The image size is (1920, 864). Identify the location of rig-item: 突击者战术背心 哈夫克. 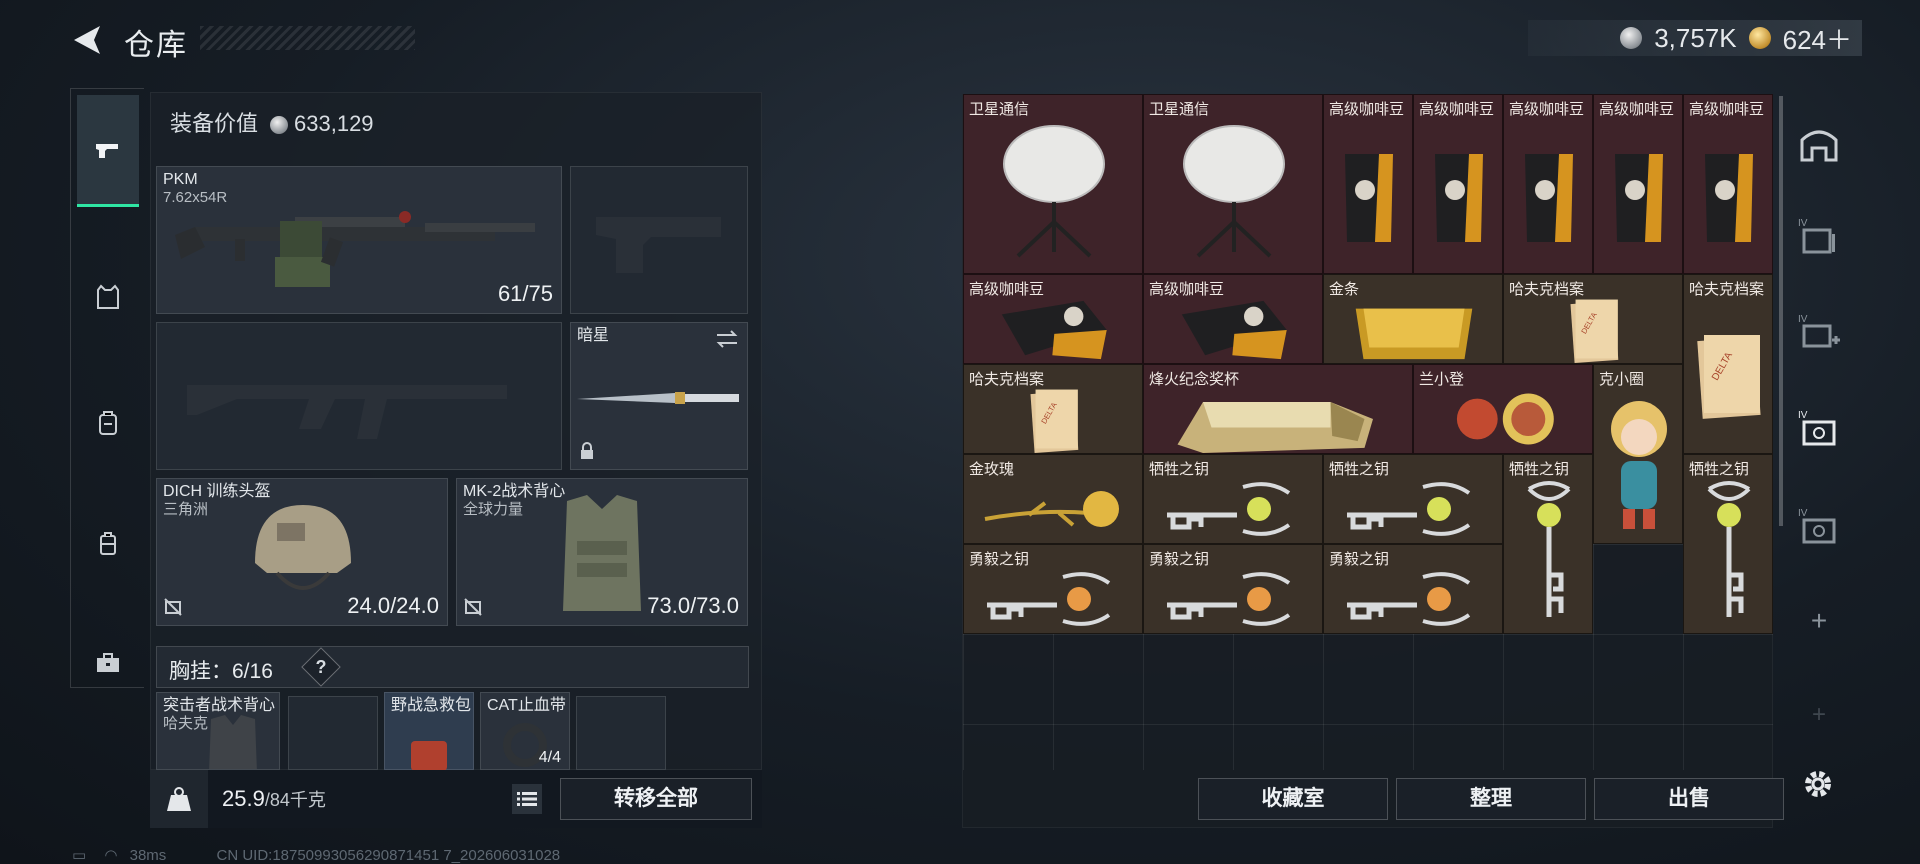
(218, 731).